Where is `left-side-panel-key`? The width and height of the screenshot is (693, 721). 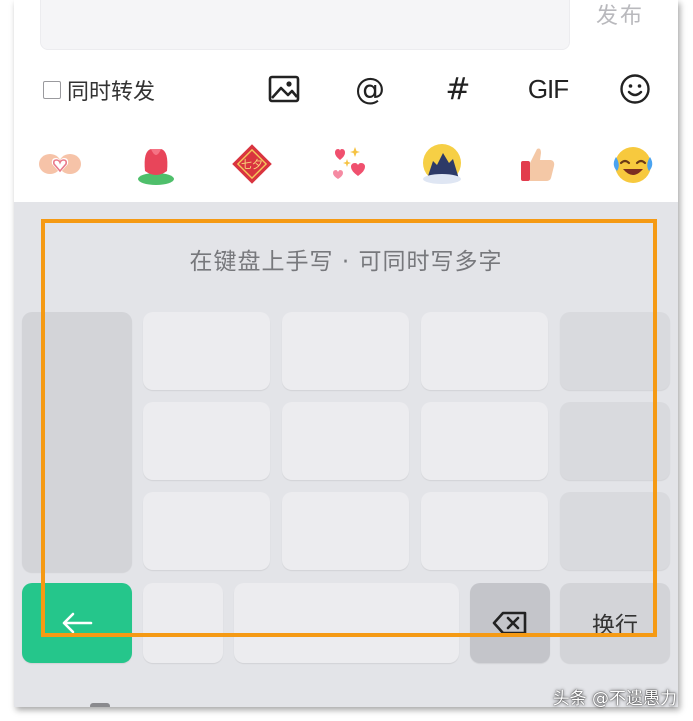 left-side-panel-key is located at coordinates (77, 442).